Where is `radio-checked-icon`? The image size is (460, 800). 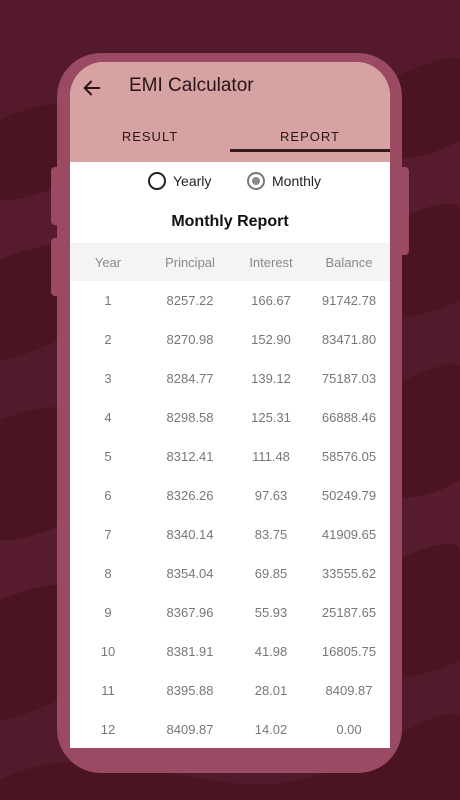
radio-checked-icon is located at coordinates (256, 181).